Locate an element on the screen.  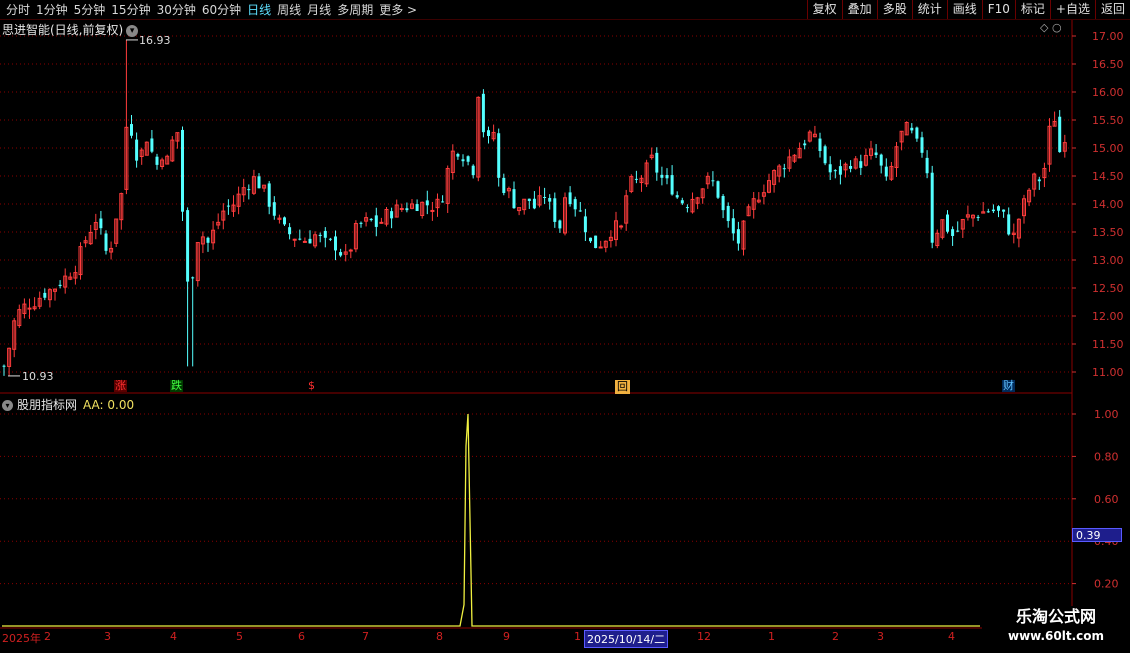
indicator-tick-label: 0.80 is located at coordinates (1106, 456).